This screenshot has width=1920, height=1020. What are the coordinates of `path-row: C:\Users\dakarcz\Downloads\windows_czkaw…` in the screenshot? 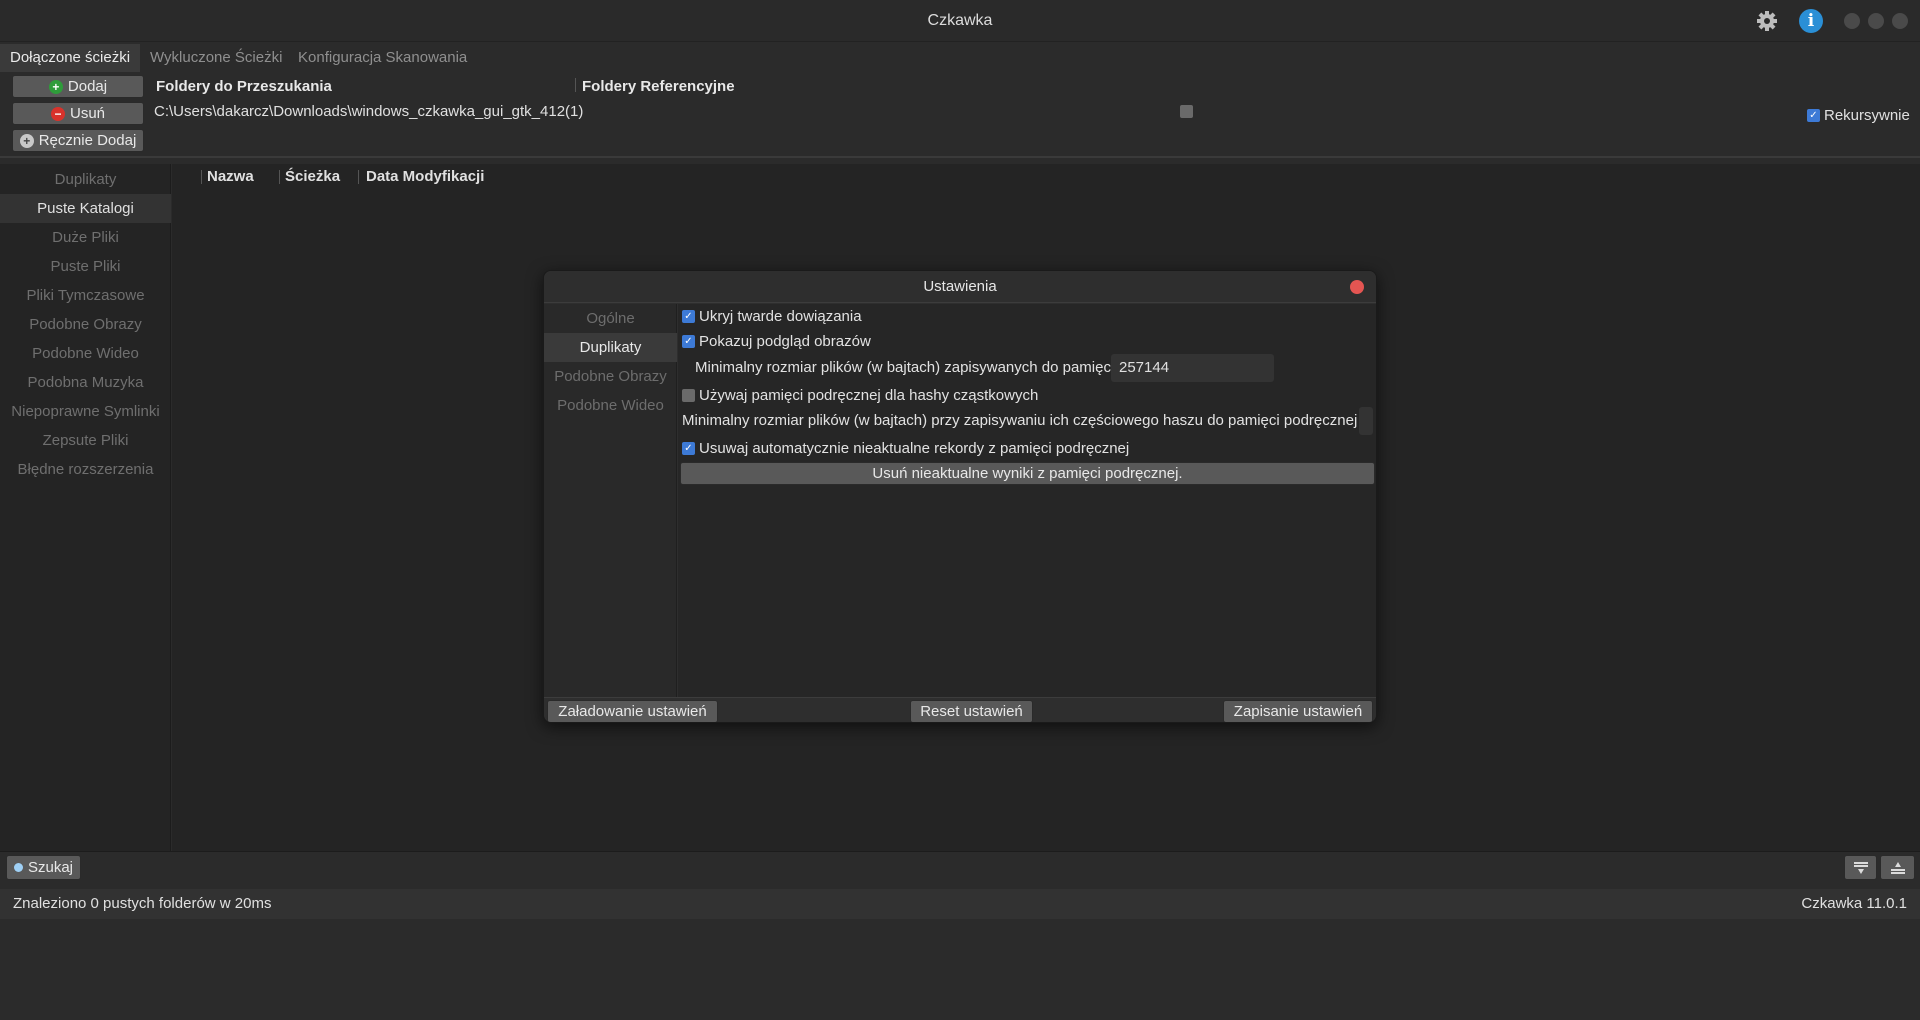 It's located at (972, 113).